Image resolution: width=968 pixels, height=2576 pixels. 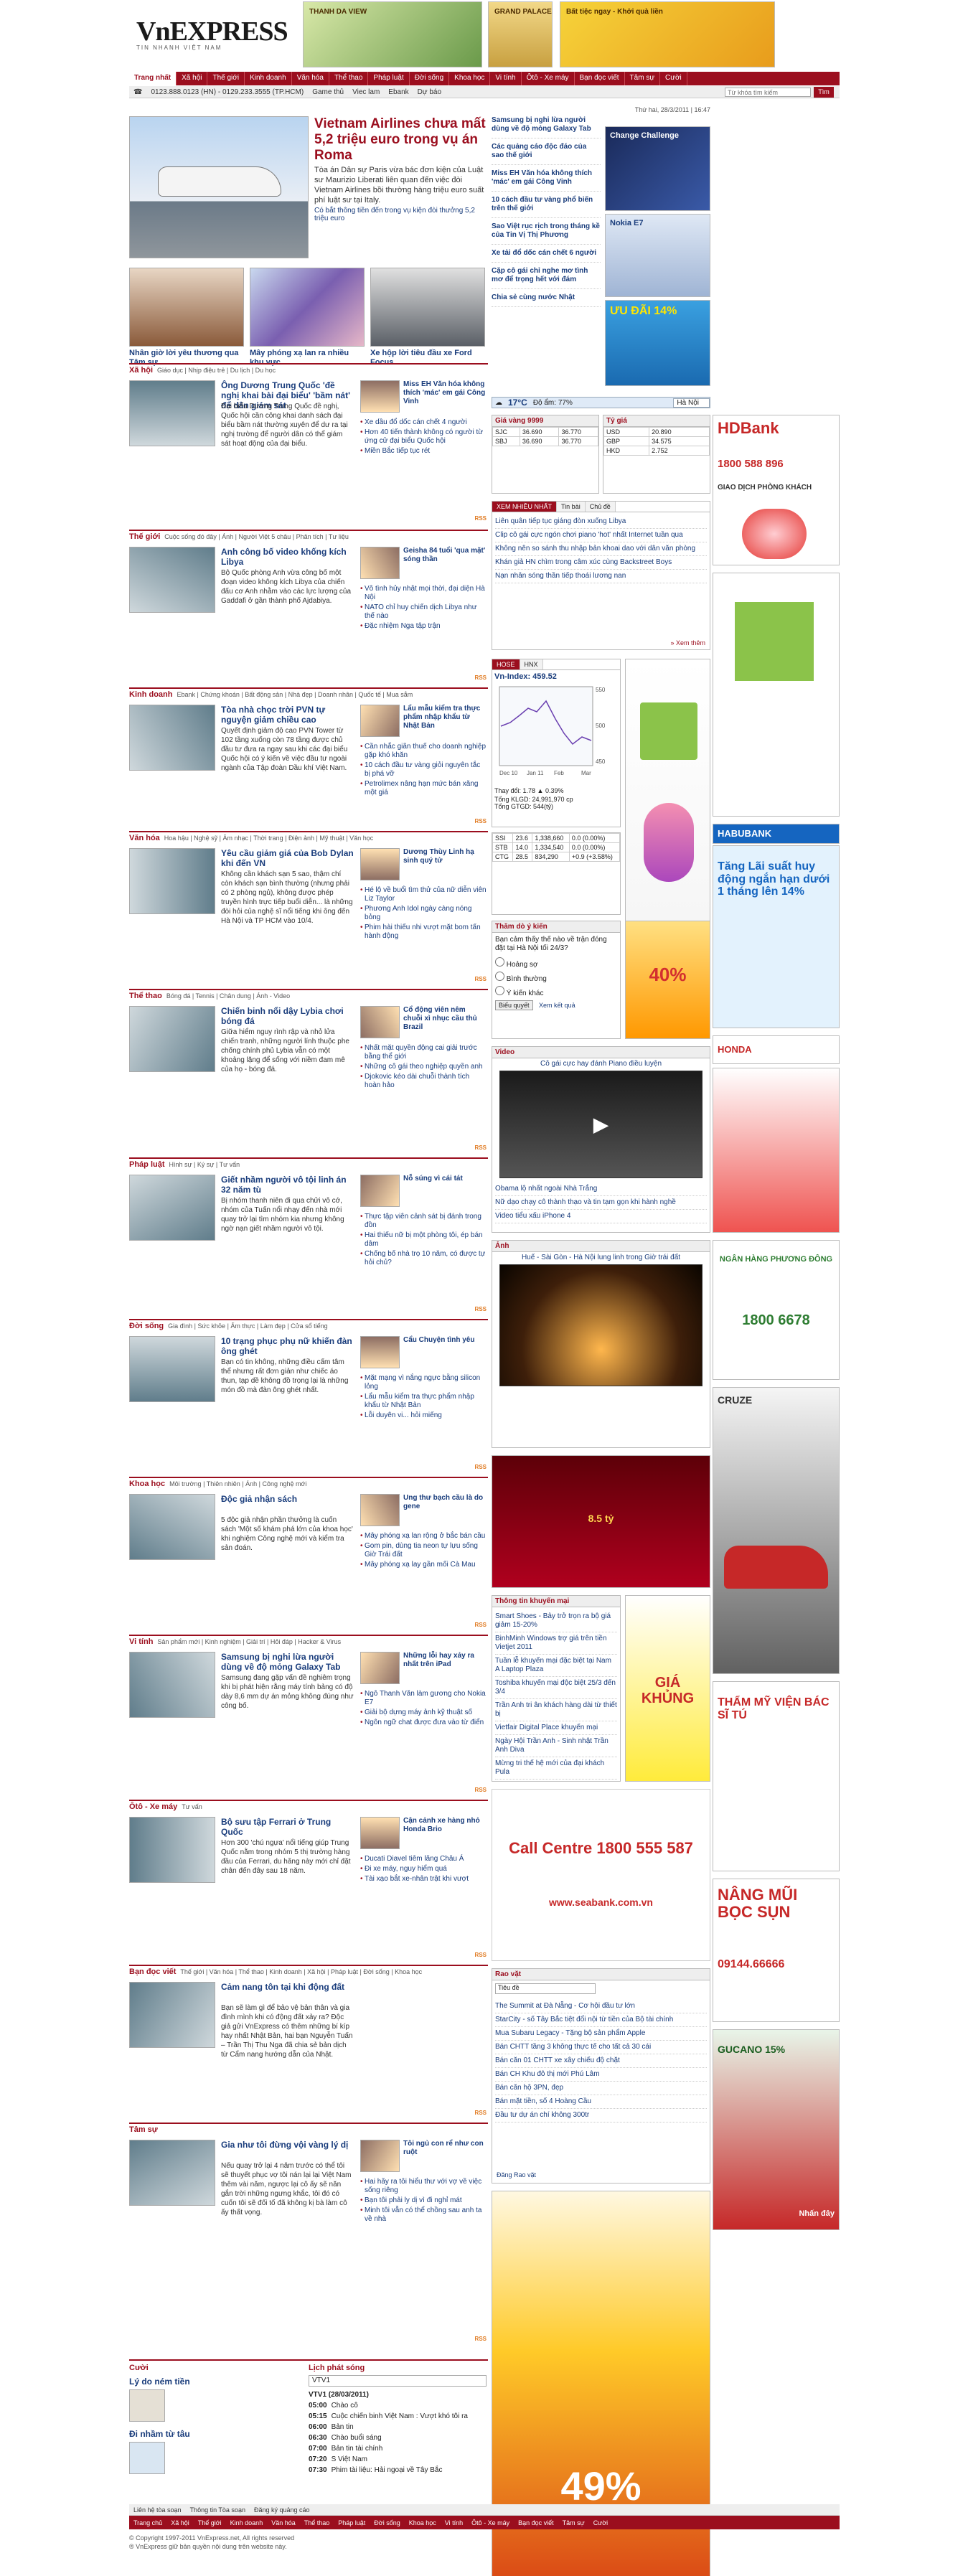 I want to click on schedule-row: 07:20 S Việt Nam, so click(x=398, y=2459).